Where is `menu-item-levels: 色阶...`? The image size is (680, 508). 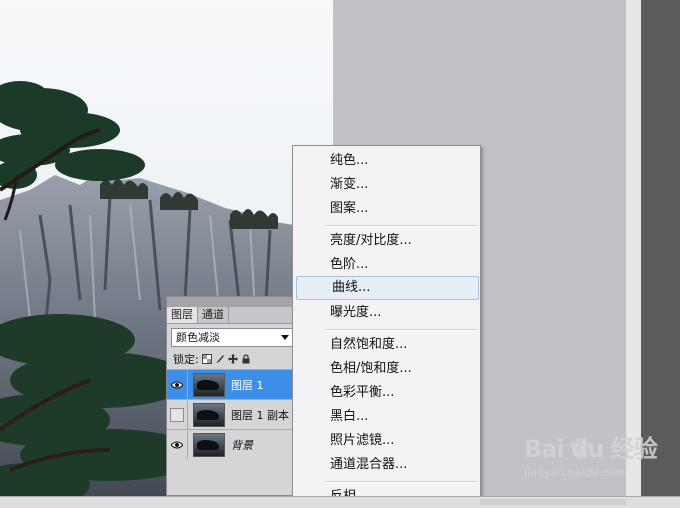
menu-item-levels: 色阶... is located at coordinates (386, 265).